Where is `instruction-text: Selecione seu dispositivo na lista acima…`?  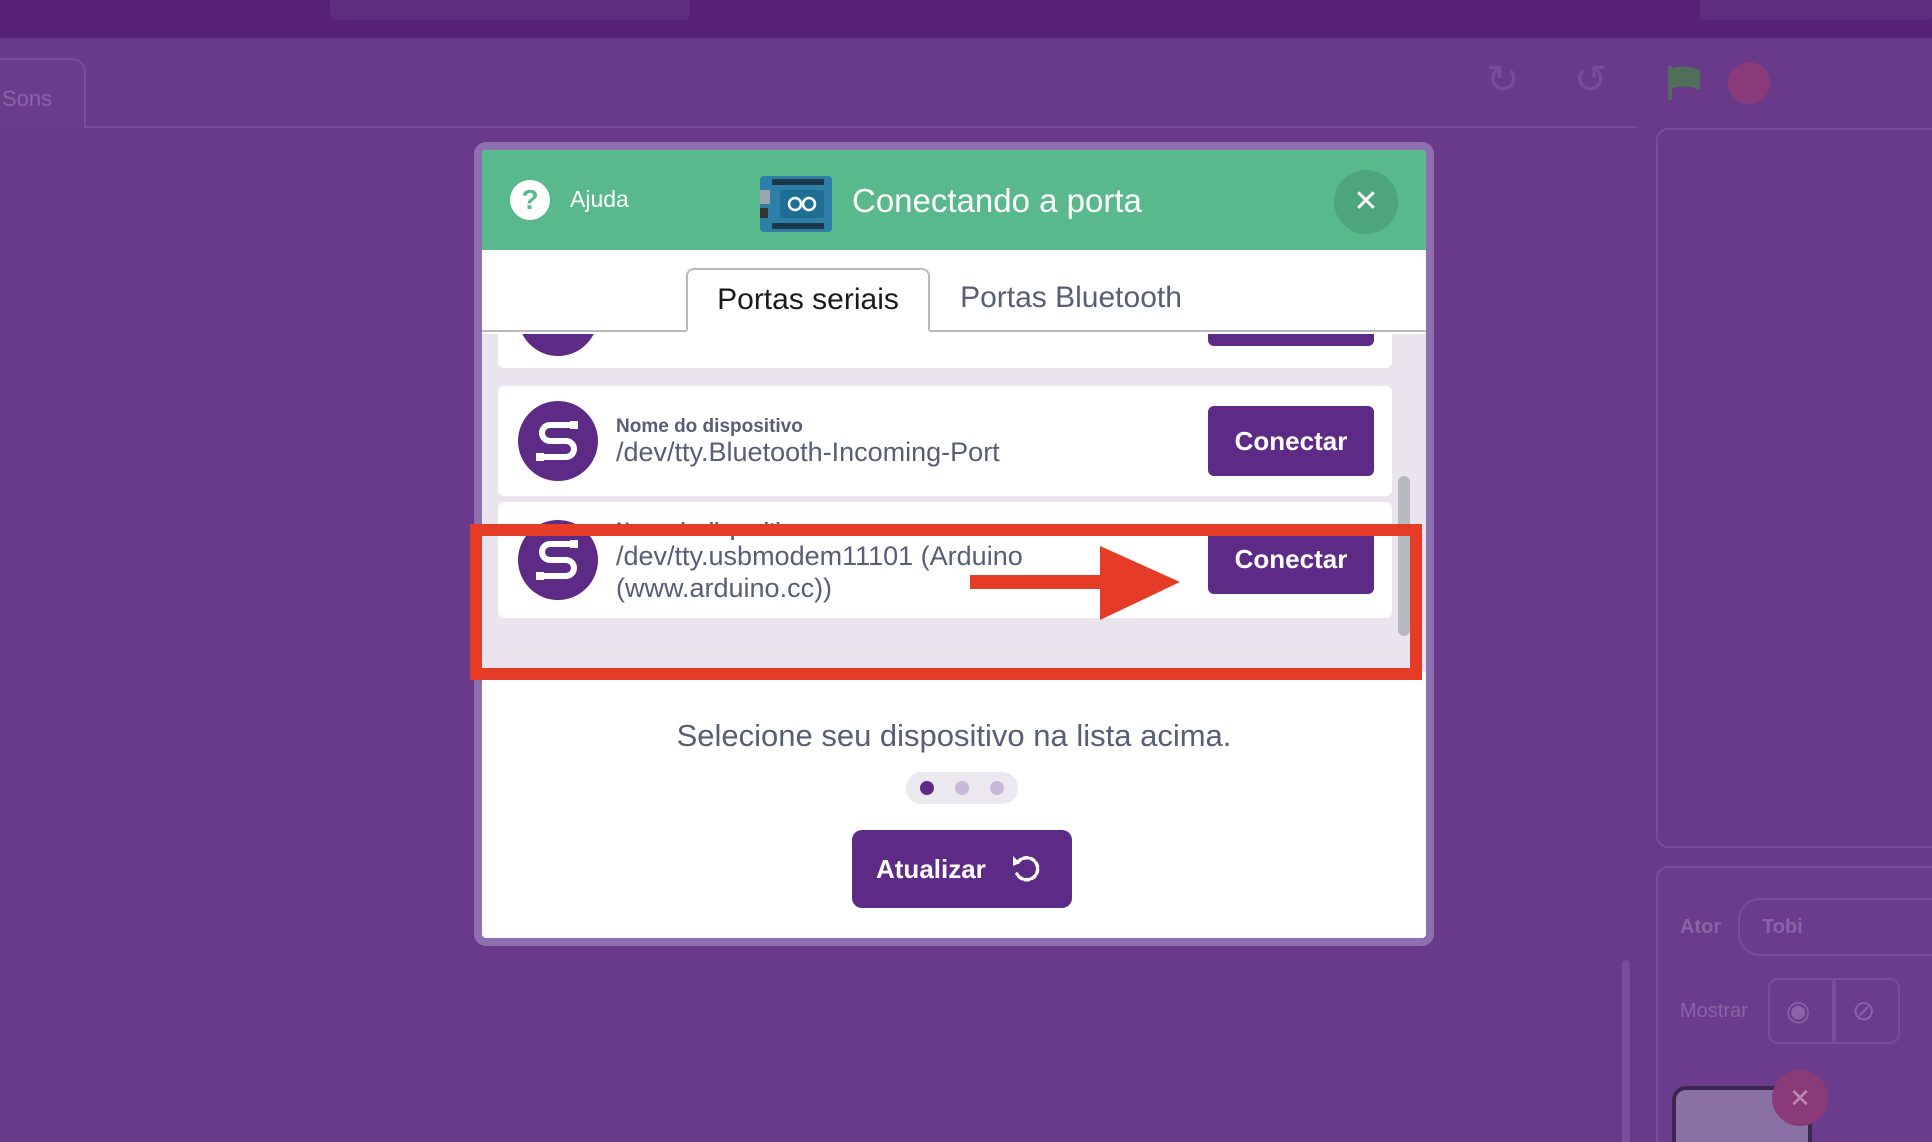 instruction-text: Selecione seu dispositivo na lista acima… is located at coordinates (954, 735).